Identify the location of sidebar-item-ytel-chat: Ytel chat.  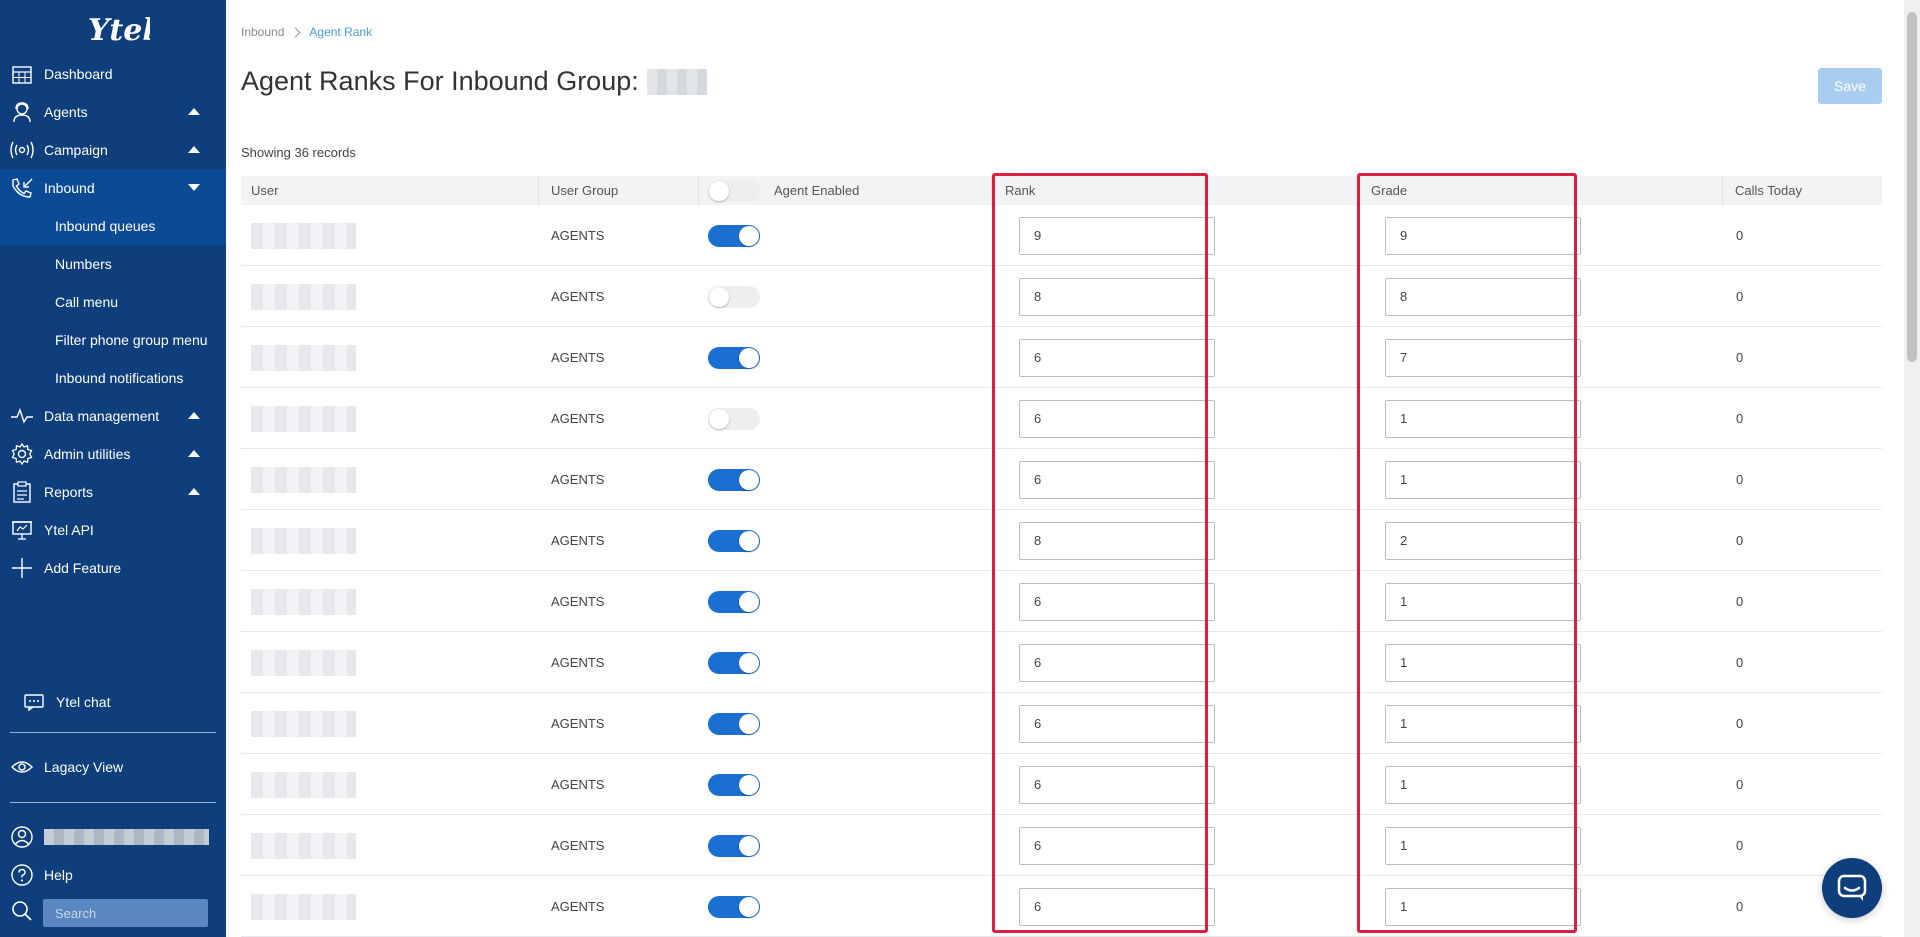
(113, 702).